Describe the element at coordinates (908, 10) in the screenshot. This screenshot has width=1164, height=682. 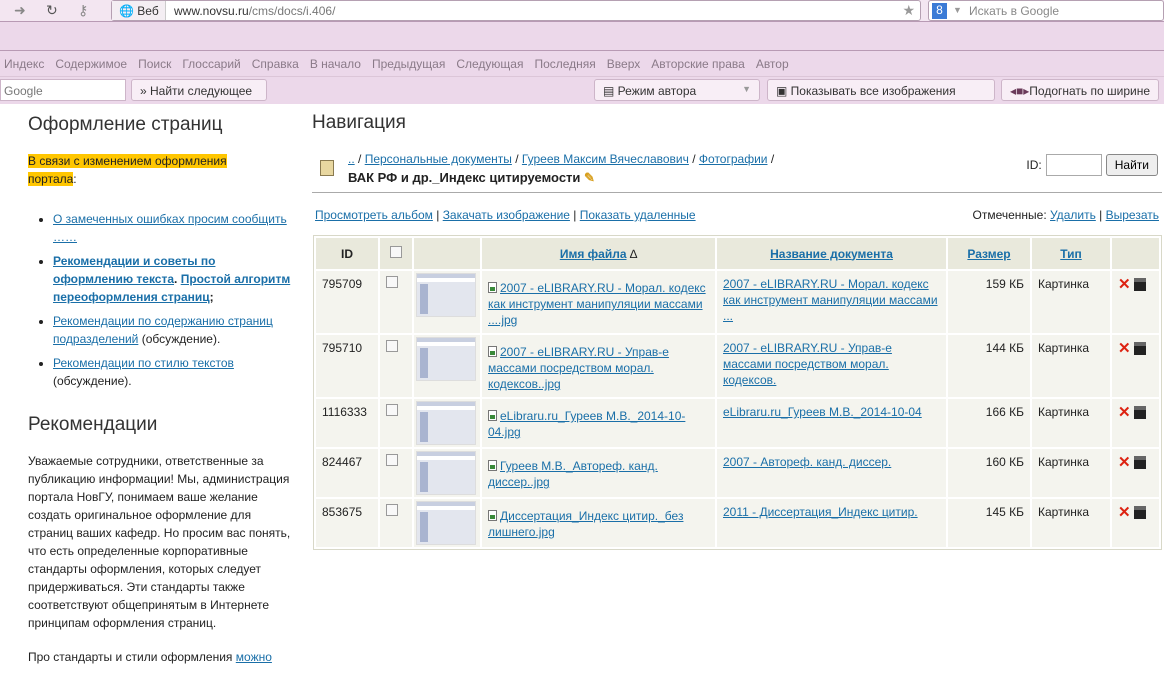
I see `bookmark-star-icon: ★` at that location.